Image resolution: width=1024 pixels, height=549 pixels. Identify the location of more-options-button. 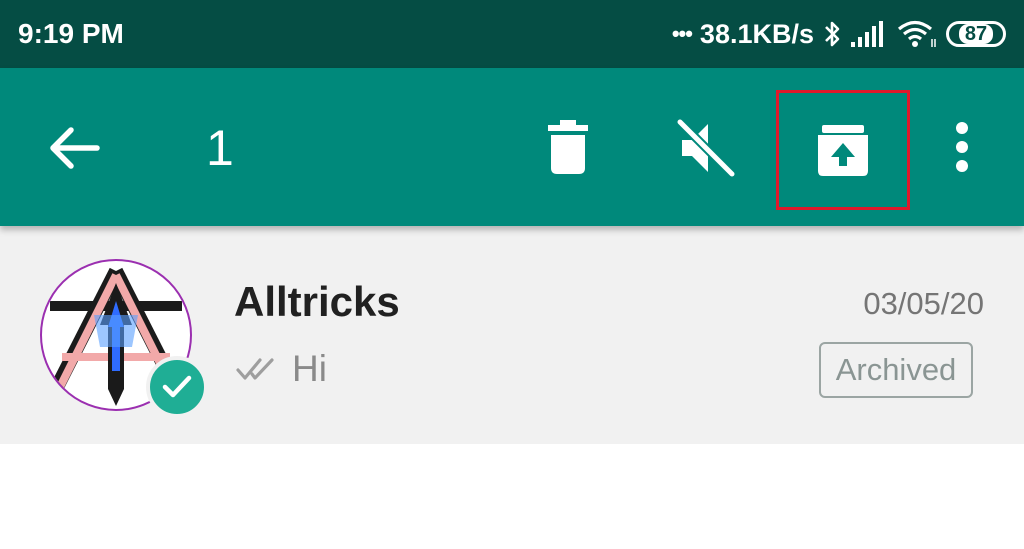
(962, 147).